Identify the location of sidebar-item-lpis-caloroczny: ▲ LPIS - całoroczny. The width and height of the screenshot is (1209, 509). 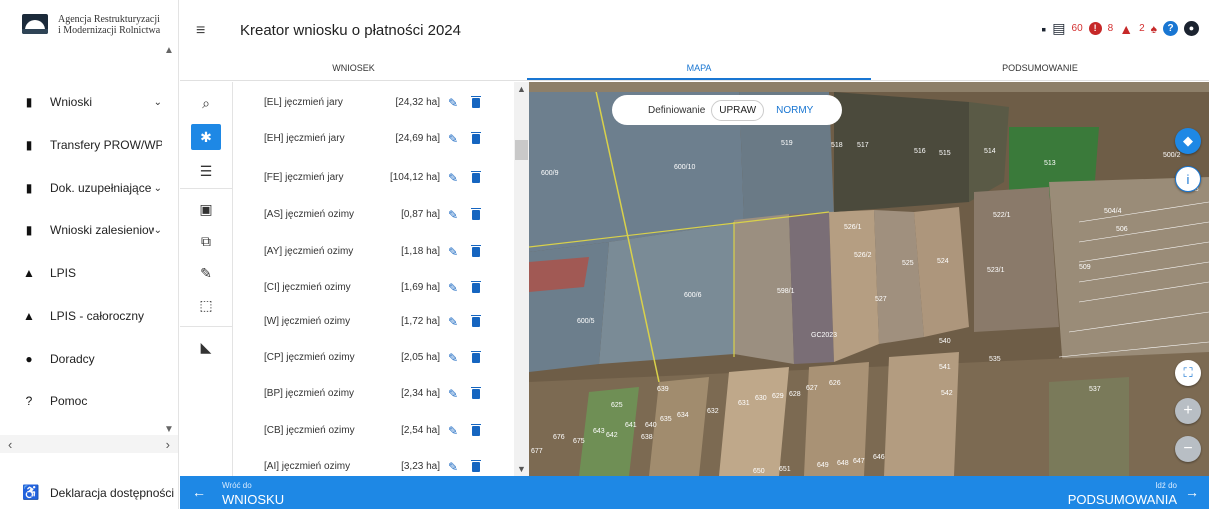
(92, 316).